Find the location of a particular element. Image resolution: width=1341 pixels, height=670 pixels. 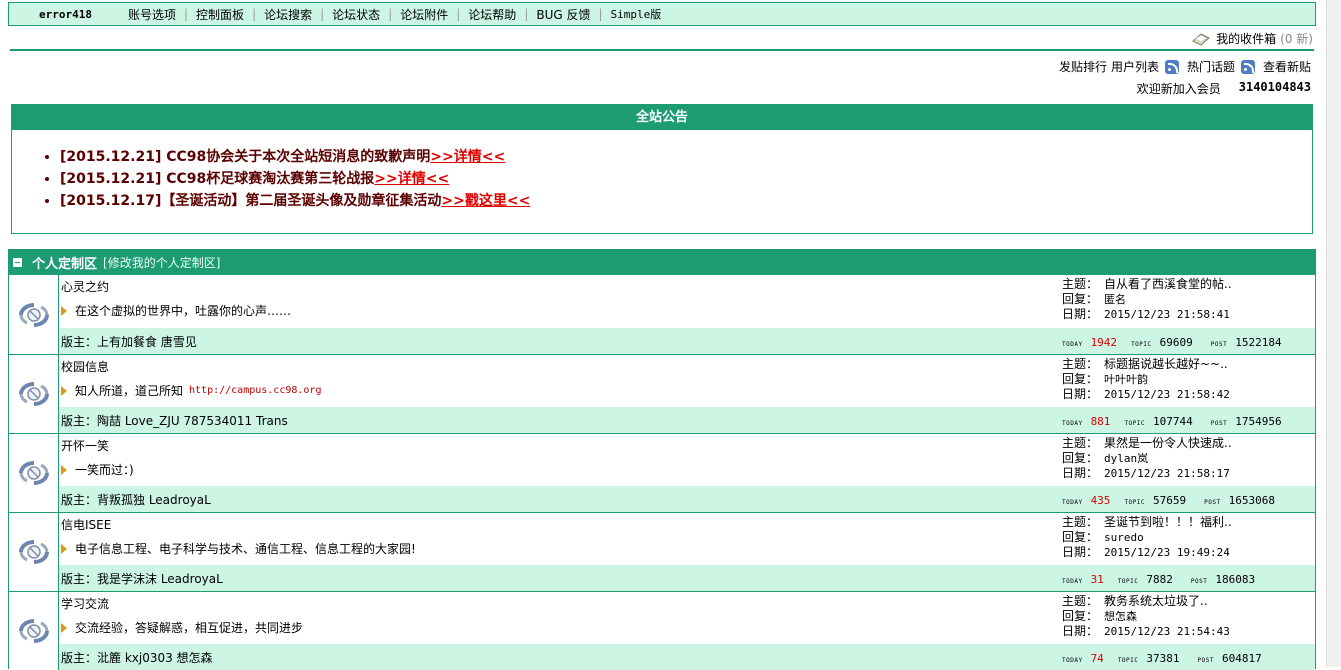

board-stats: TODAY 1942 TOPIC 69609 POST 1522184 is located at coordinates (1172, 342).